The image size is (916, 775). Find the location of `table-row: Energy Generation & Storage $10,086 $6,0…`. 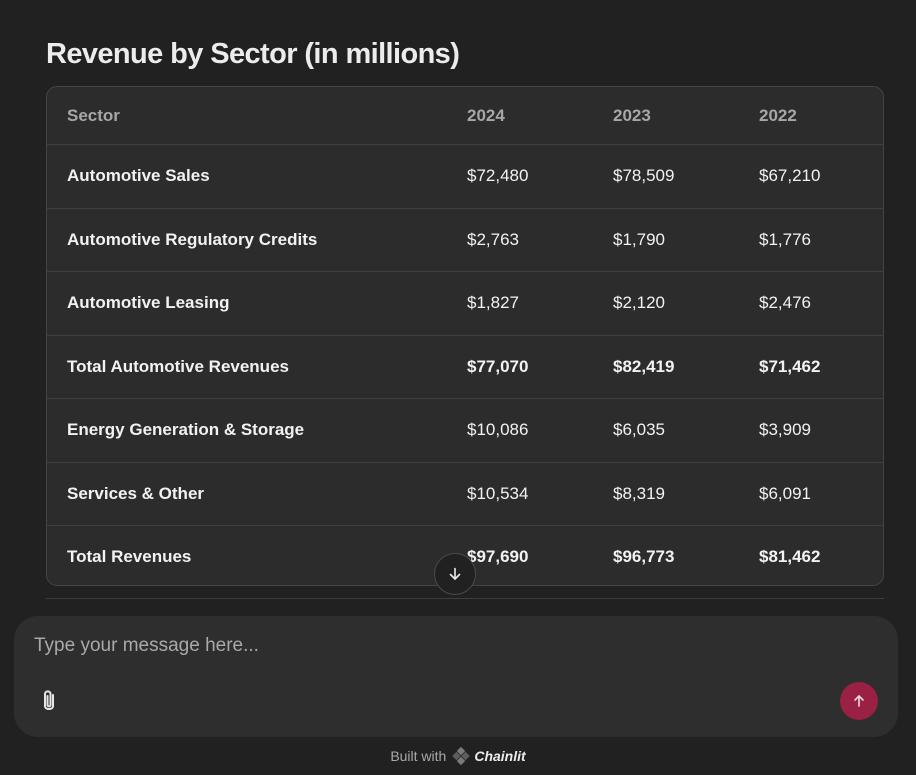

table-row: Energy Generation & Storage $10,086 $6,0… is located at coordinates (465, 430).